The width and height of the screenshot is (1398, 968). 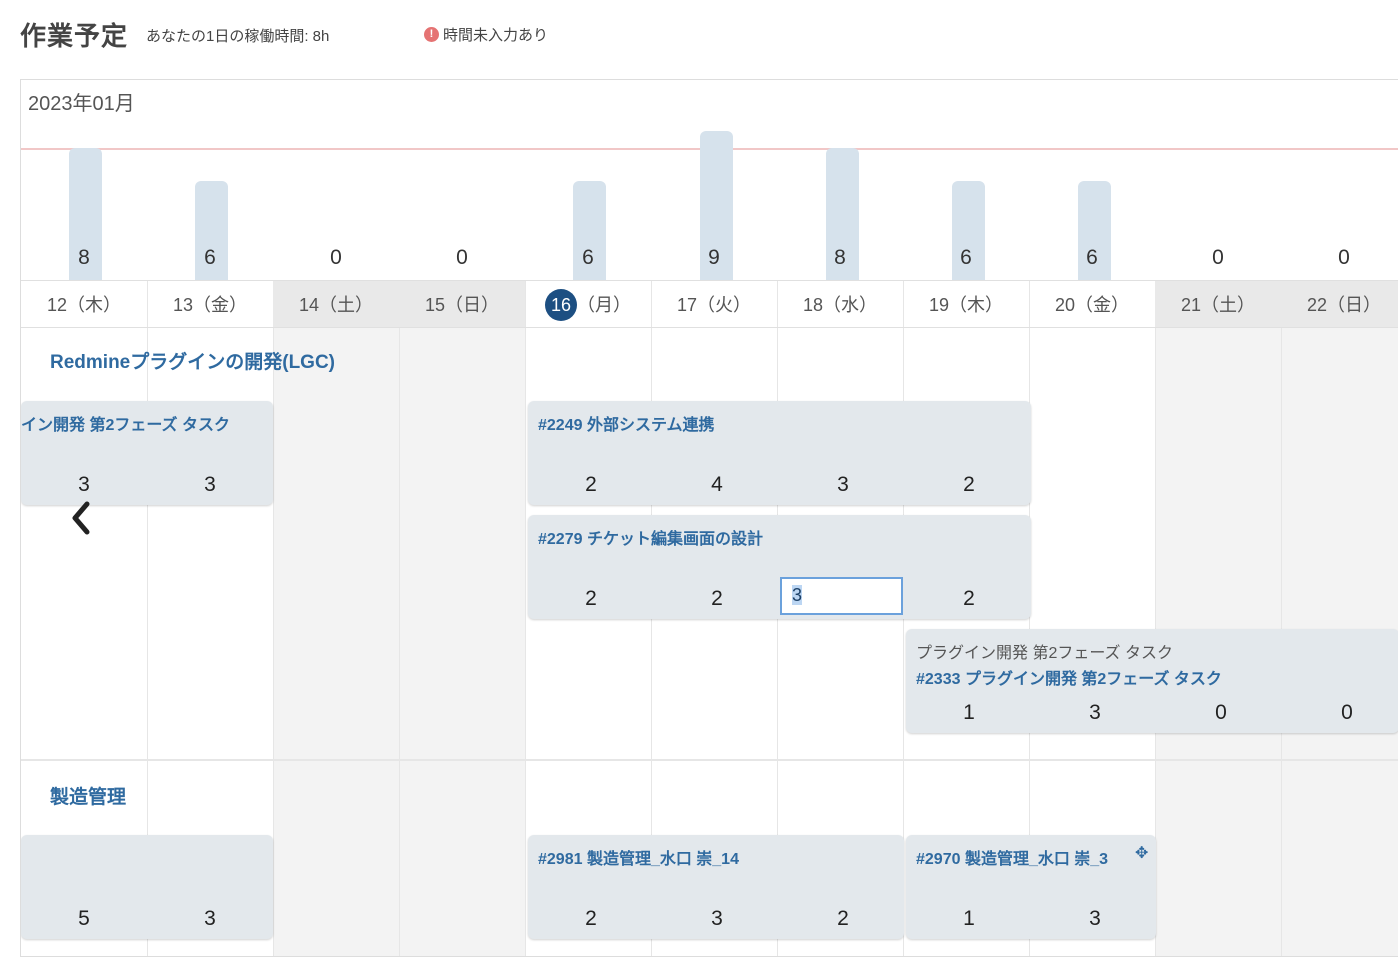 What do you see at coordinates (1092, 304) in the screenshot?
I see `day-header: 20（金）` at bounding box center [1092, 304].